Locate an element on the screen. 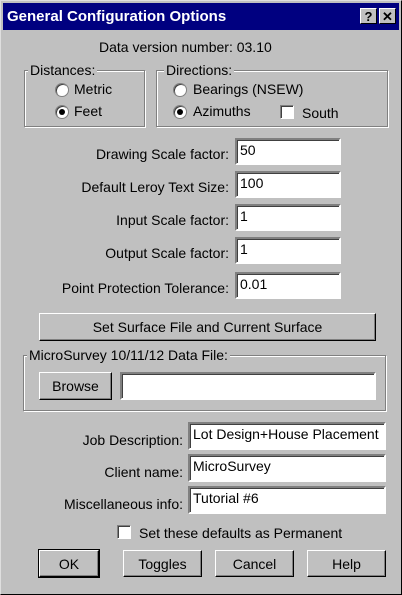 Image resolution: width=402 pixels, height=595 pixels. window-title: General Configuration Options is located at coordinates (117, 16).